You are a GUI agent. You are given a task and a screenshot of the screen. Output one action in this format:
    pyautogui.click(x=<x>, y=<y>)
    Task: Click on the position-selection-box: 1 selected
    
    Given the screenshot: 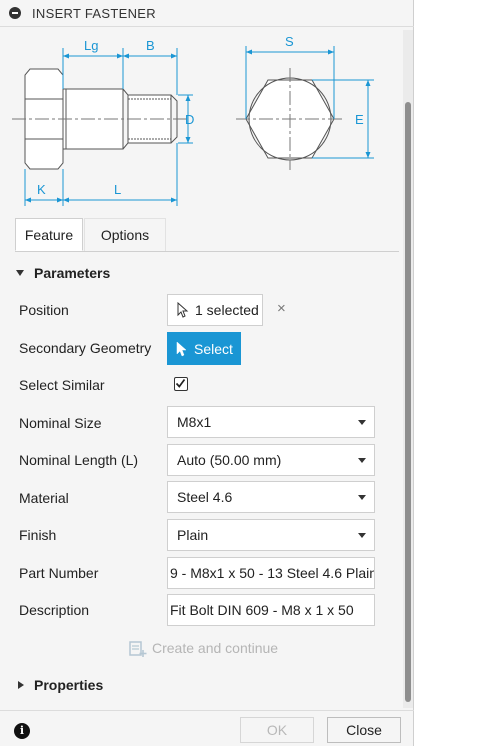 What is the action you would take?
    pyautogui.click(x=215, y=310)
    